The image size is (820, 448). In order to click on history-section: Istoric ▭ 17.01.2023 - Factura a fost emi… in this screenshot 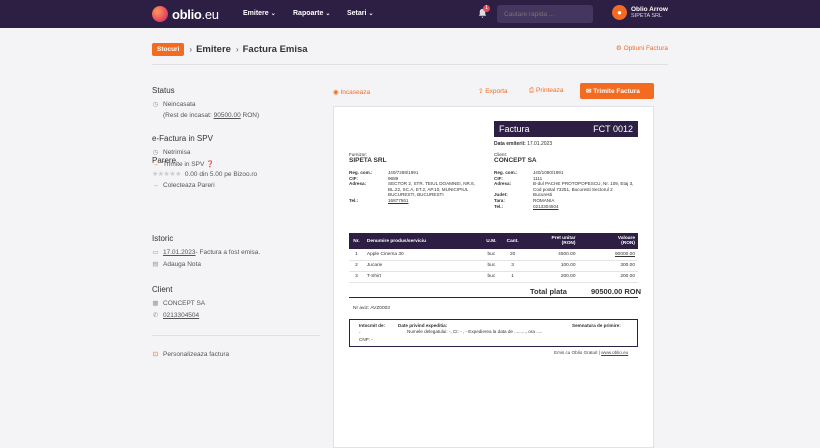, I will do `click(237, 253)`.